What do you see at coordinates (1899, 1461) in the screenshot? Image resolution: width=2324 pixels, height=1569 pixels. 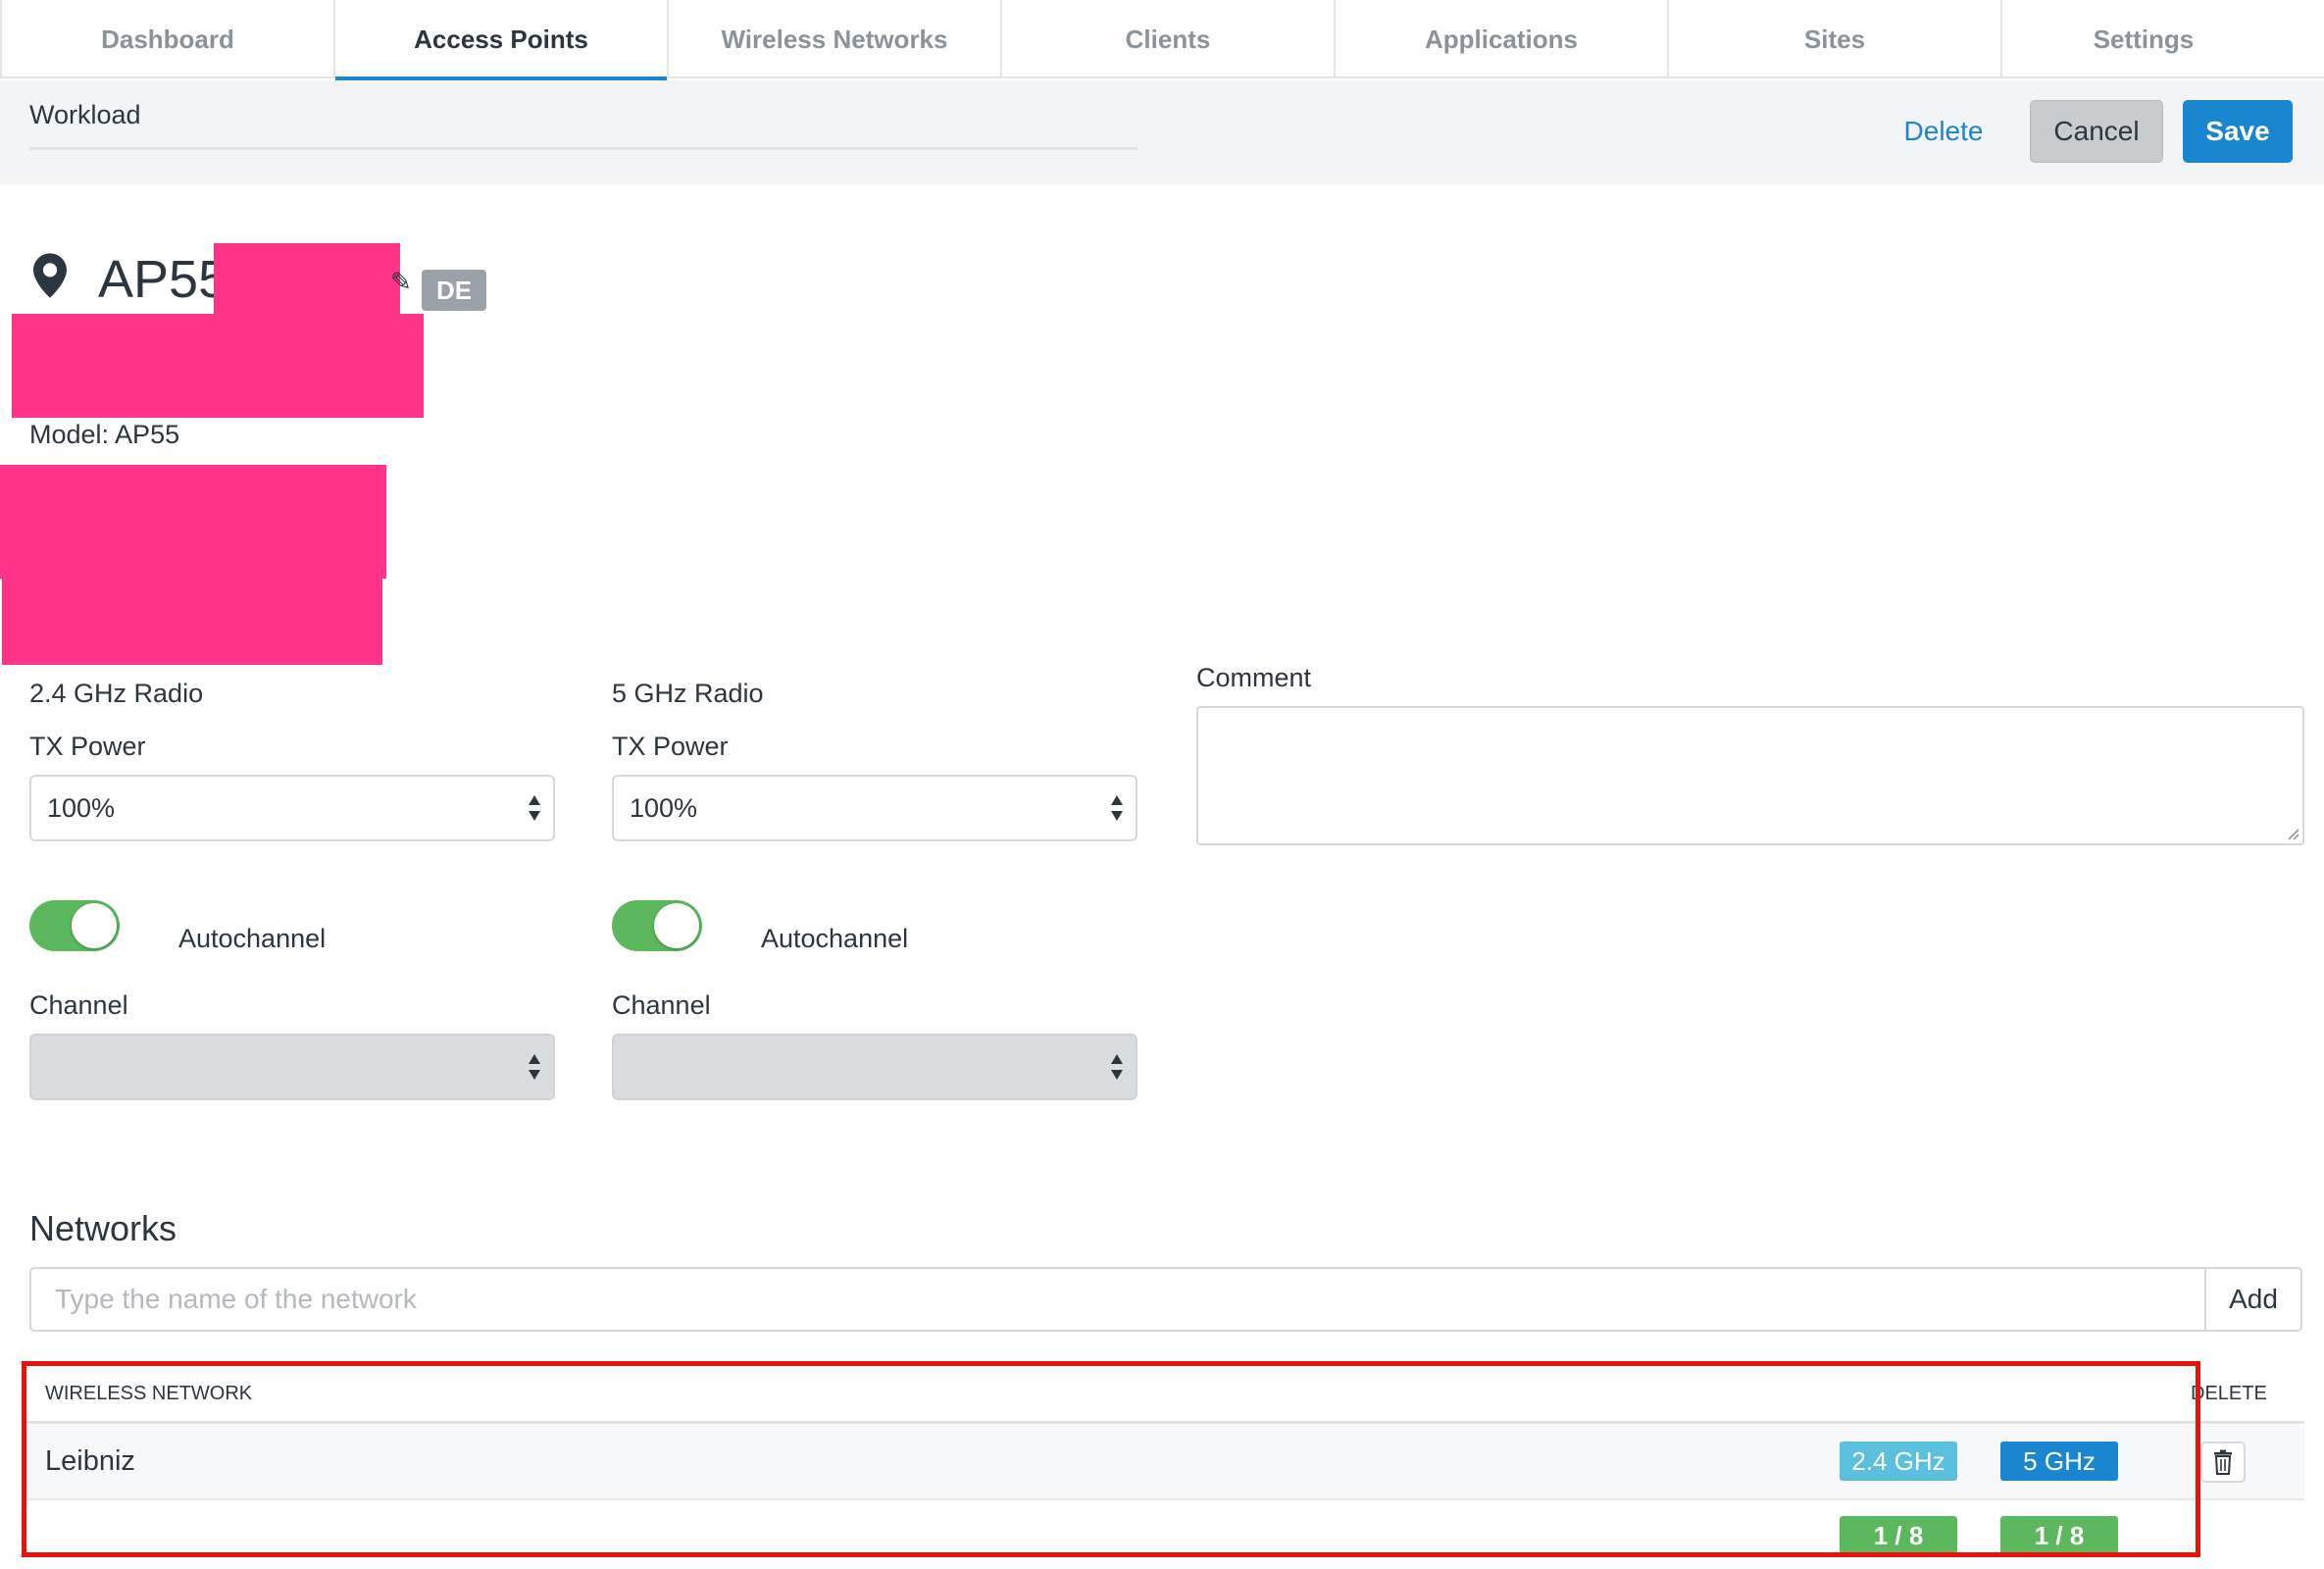 I see `band-24-badge: 2.4 GHz` at bounding box center [1899, 1461].